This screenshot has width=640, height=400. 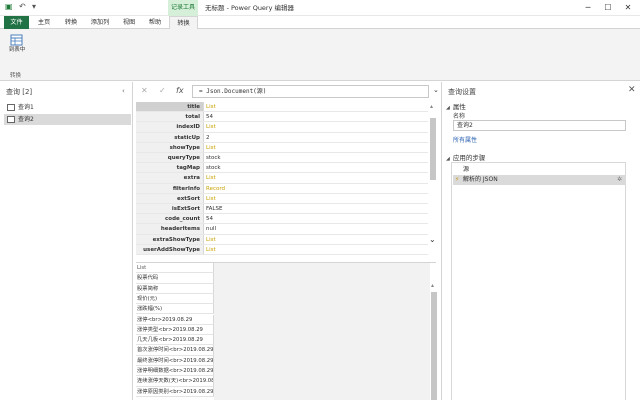 I want to click on record-field-name: queryType, so click(x=170, y=158).